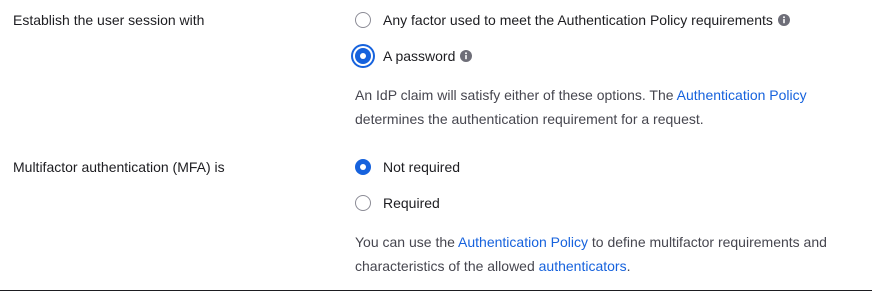 Image resolution: width=872 pixels, height=291 pixels. Describe the element at coordinates (363, 56) in the screenshot. I see `radio-password` at that location.